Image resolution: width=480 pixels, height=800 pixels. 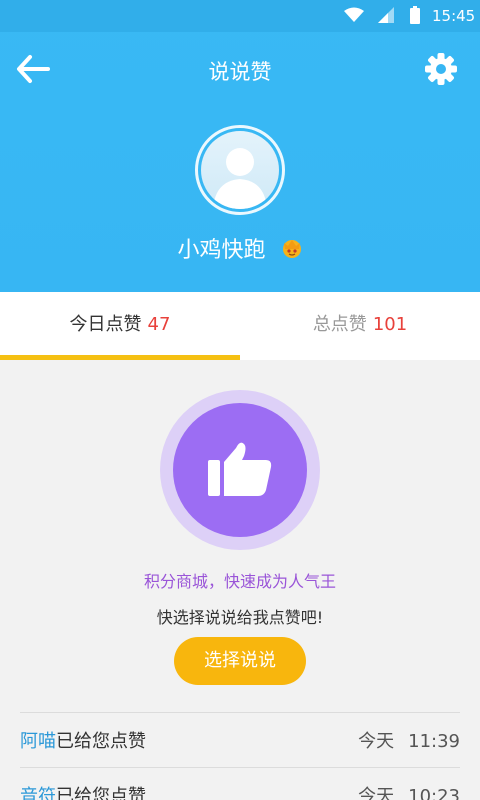 What do you see at coordinates (454, 16) in the screenshot?
I see `status-time: 15:45` at bounding box center [454, 16].